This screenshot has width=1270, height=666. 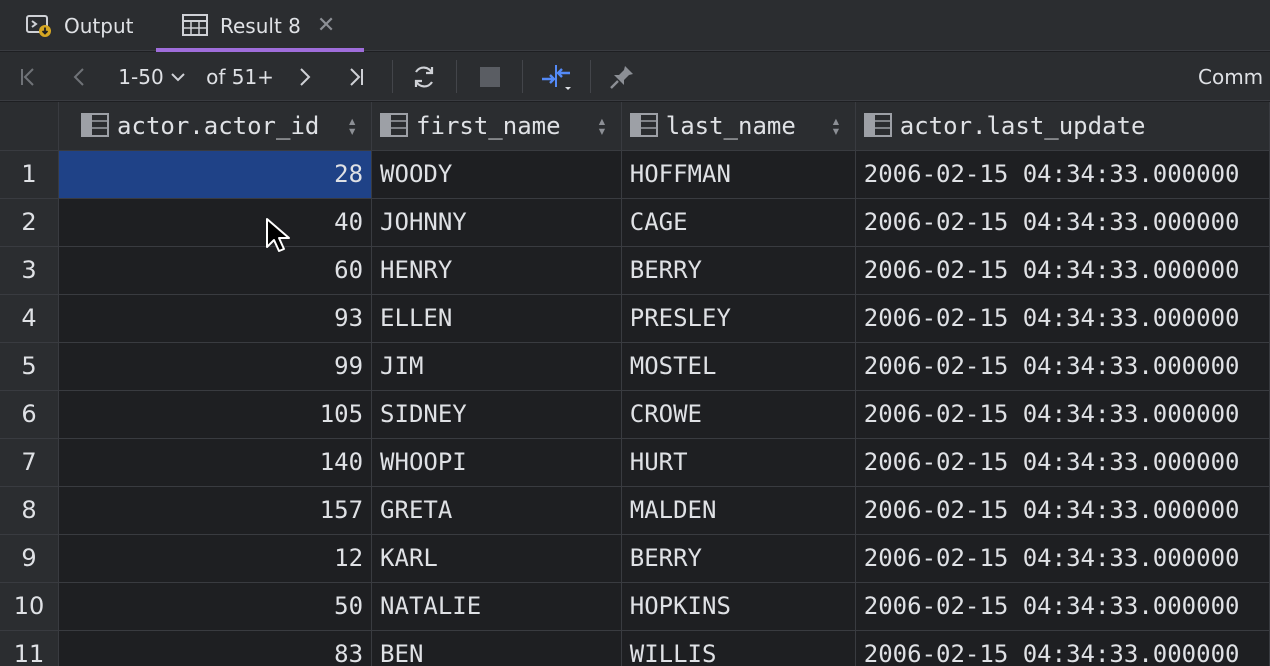 What do you see at coordinates (738, 462) in the screenshot?
I see `cell-last-name: HURT` at bounding box center [738, 462].